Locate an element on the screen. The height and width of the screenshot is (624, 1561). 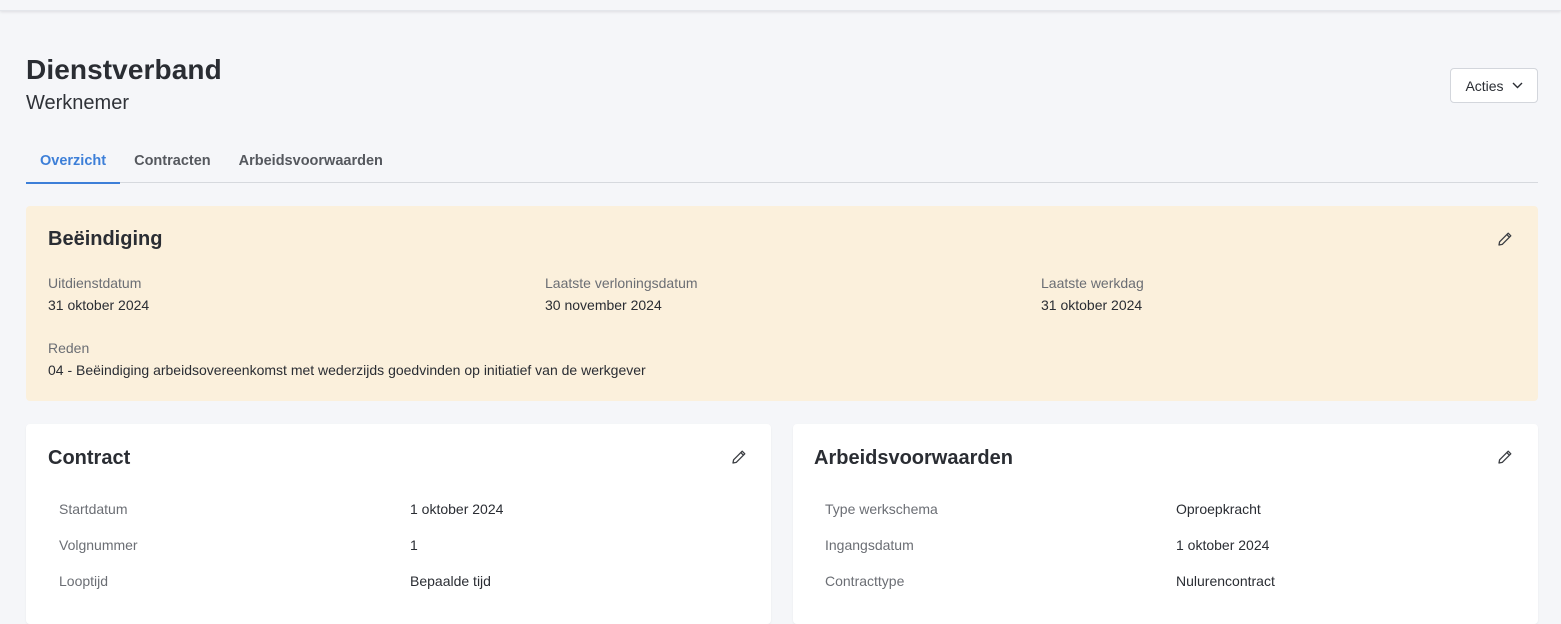
contracttype-label: Contracttype is located at coordinates (865, 581).